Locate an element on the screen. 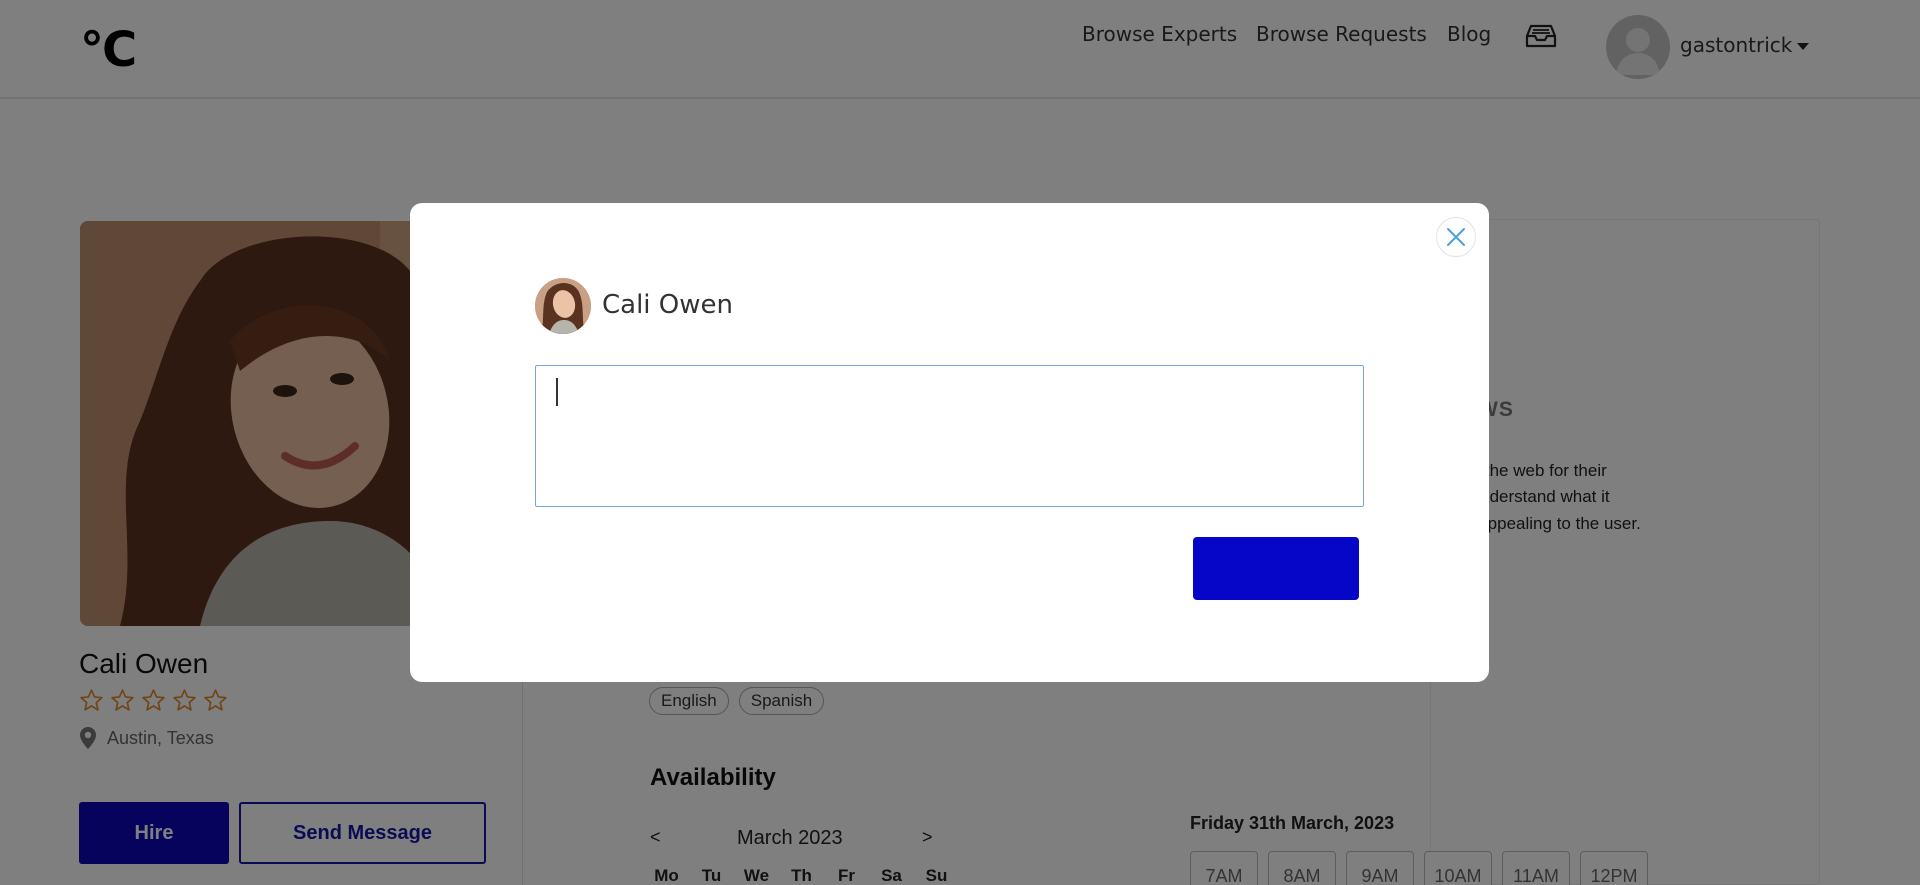 The image size is (1920, 885). message-textarea is located at coordinates (949, 436).